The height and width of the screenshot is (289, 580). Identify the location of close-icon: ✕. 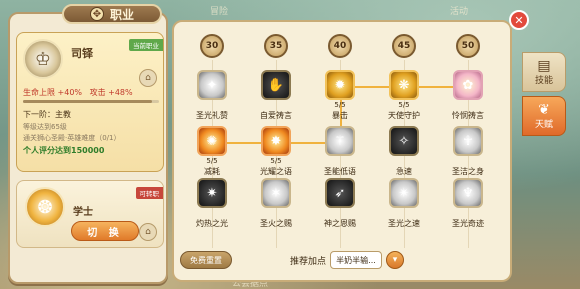
(519, 20).